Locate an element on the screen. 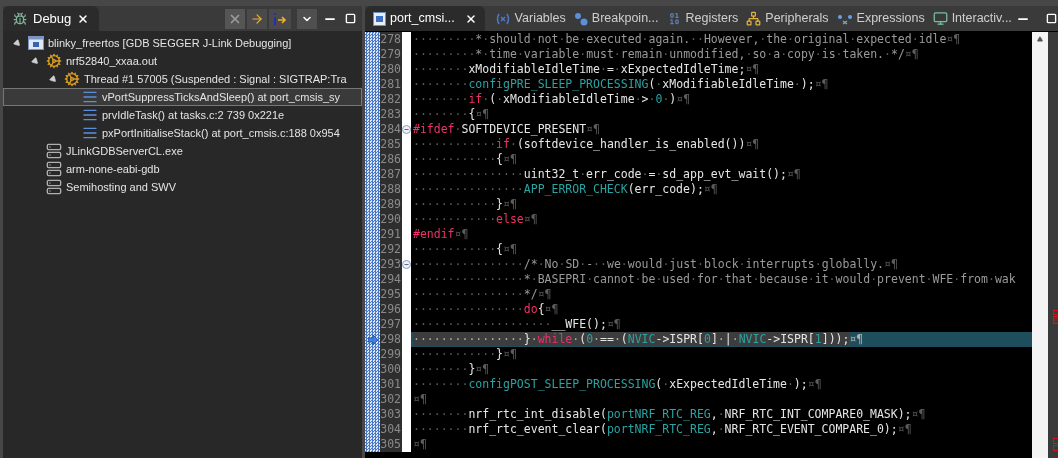  tree-item-label: vPortSuppressTicksAndSleep() at port_cmsis_sy is located at coordinates (221, 97).